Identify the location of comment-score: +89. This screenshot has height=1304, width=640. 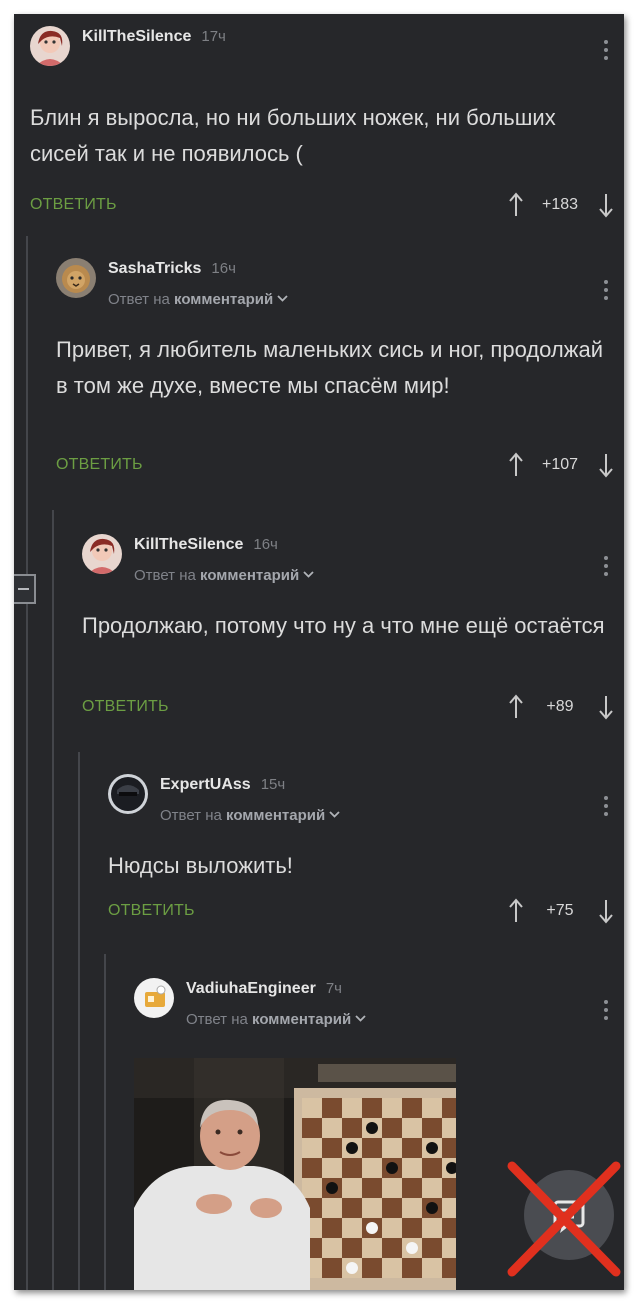
(560, 706).